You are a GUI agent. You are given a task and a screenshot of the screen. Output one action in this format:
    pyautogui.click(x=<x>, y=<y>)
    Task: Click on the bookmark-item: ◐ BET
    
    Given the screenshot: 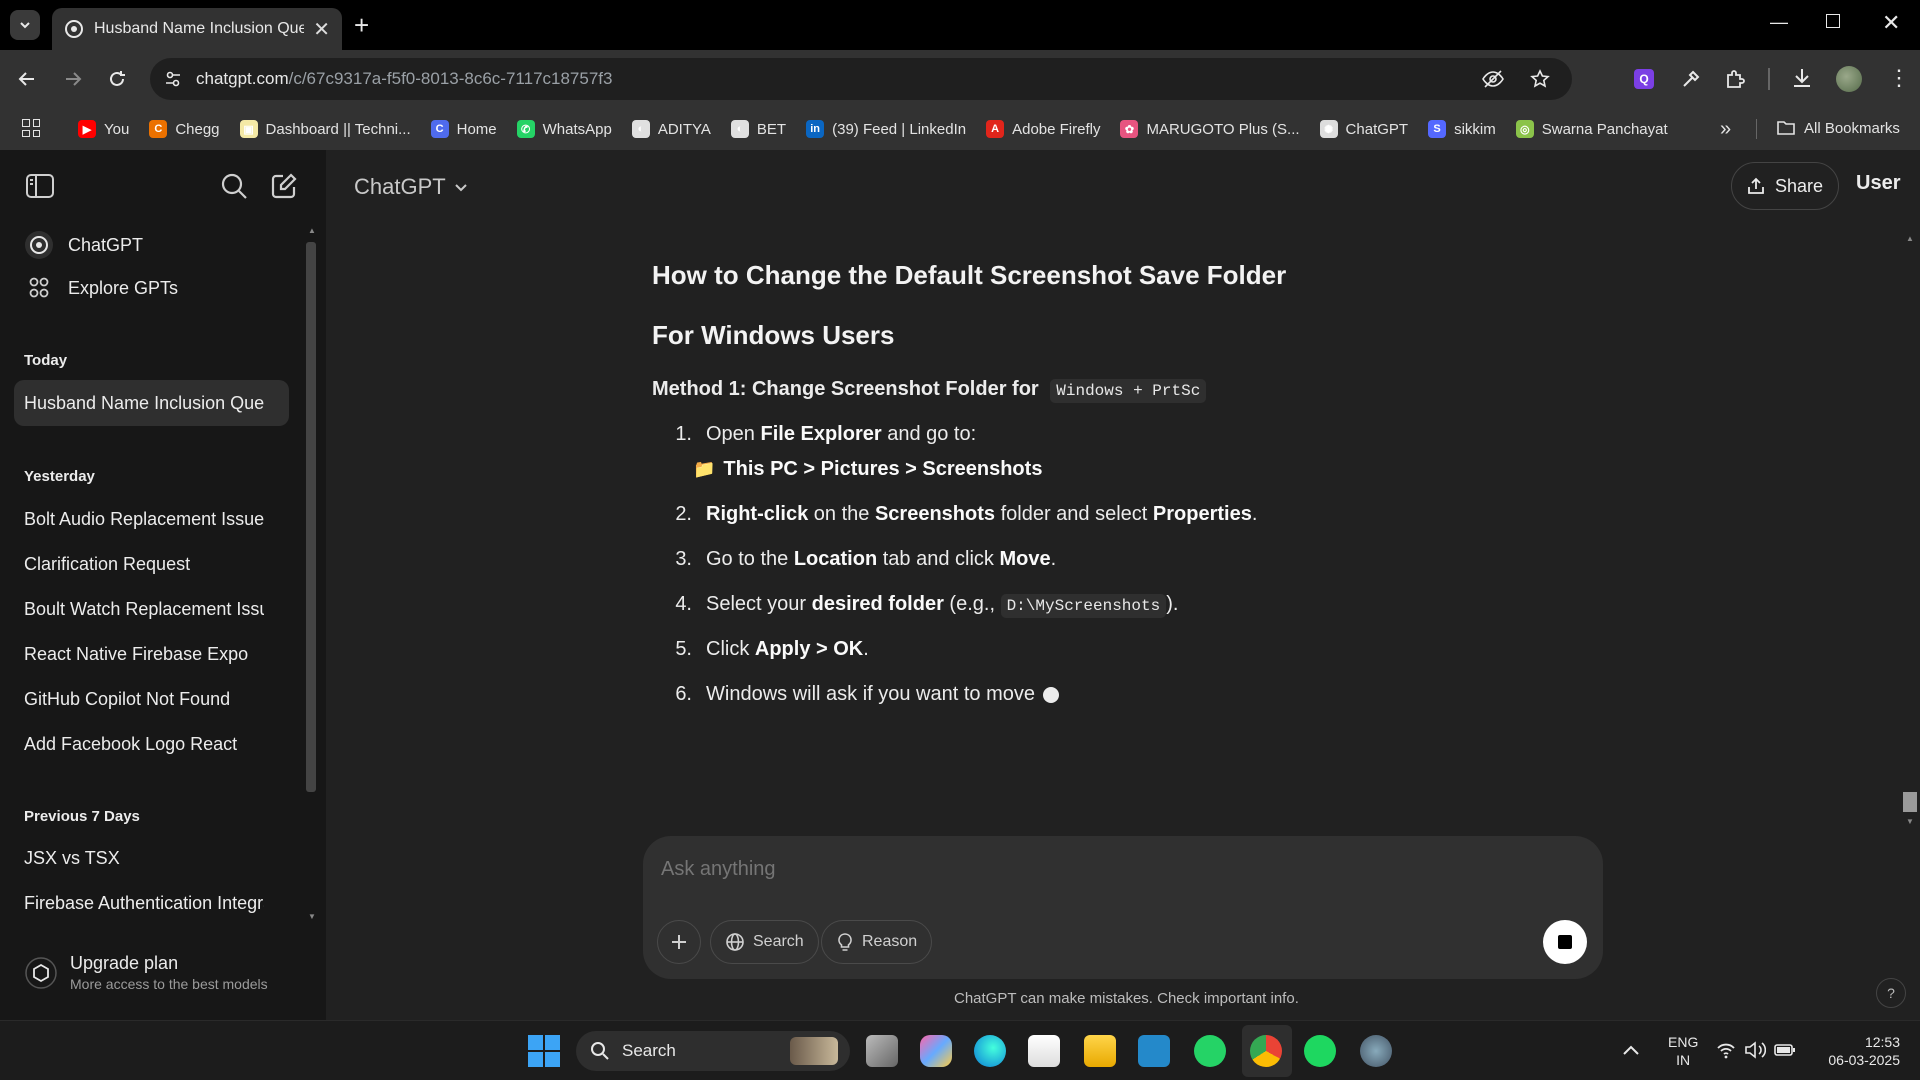 What is the action you would take?
    pyautogui.click(x=758, y=129)
    